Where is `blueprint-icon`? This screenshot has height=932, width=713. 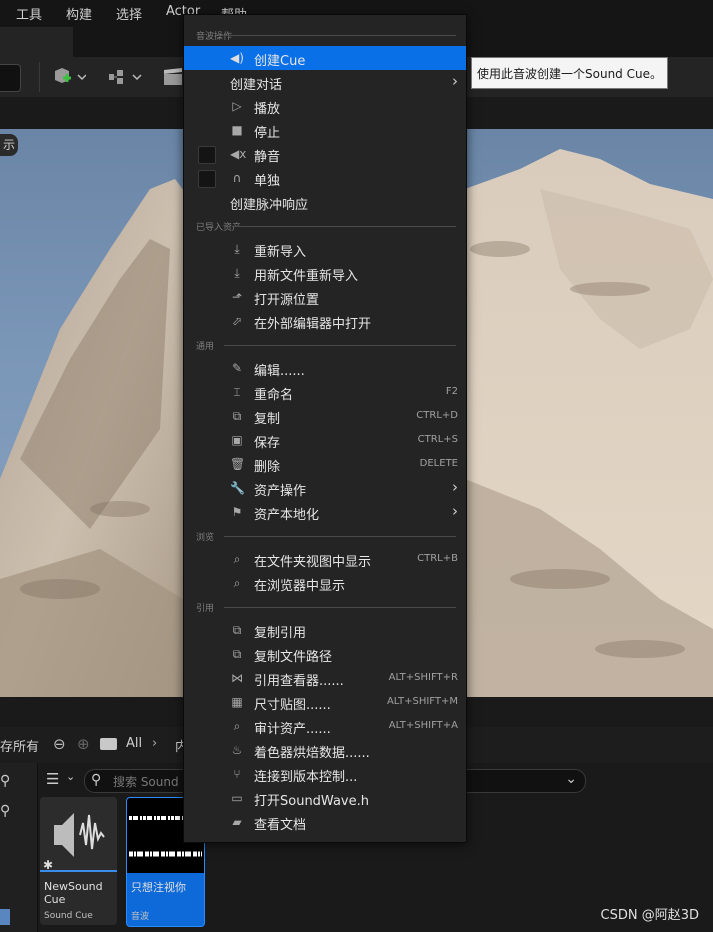 blueprint-icon is located at coordinates (125, 77).